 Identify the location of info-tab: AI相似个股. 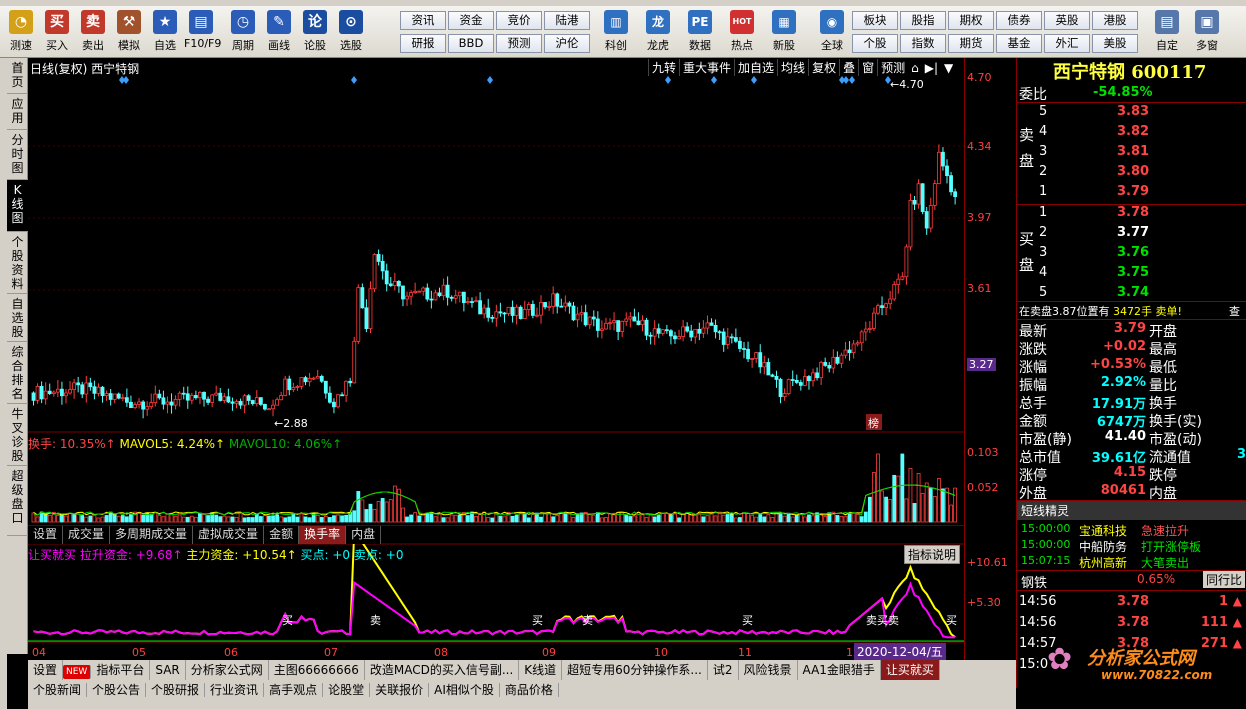
(464, 690).